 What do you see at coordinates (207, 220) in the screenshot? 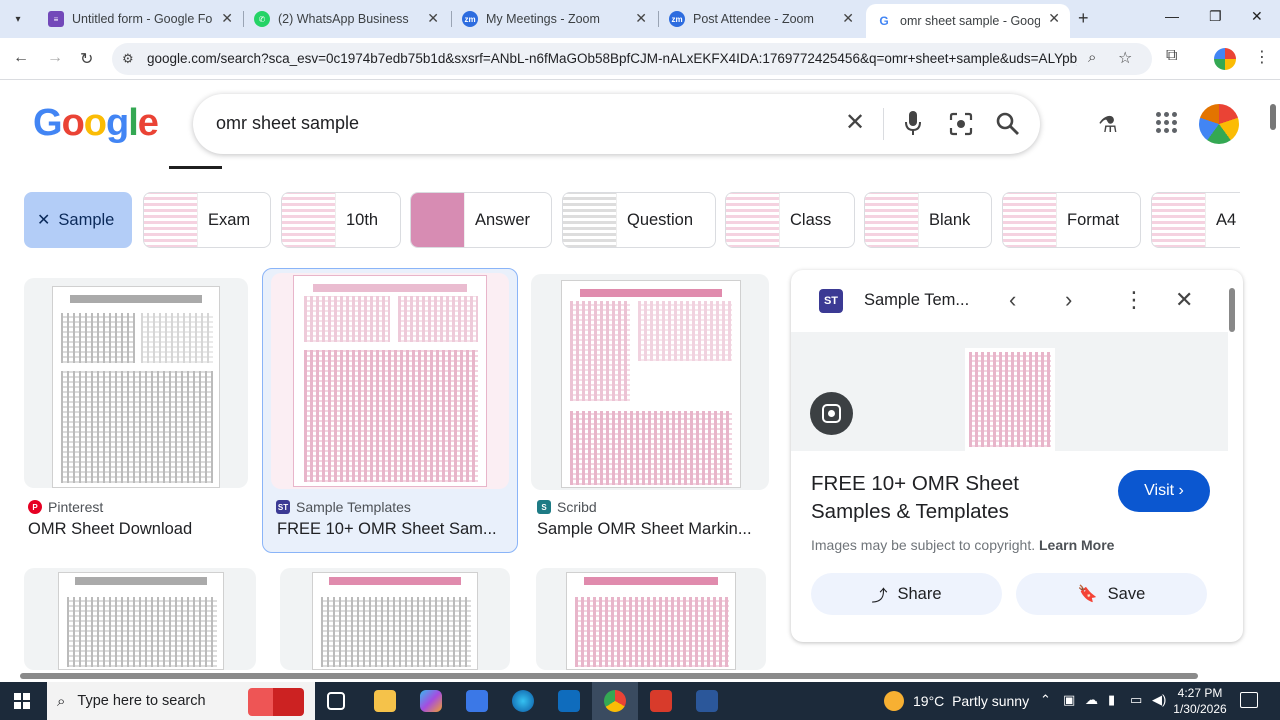
I see `chip-exam: Exam` at bounding box center [207, 220].